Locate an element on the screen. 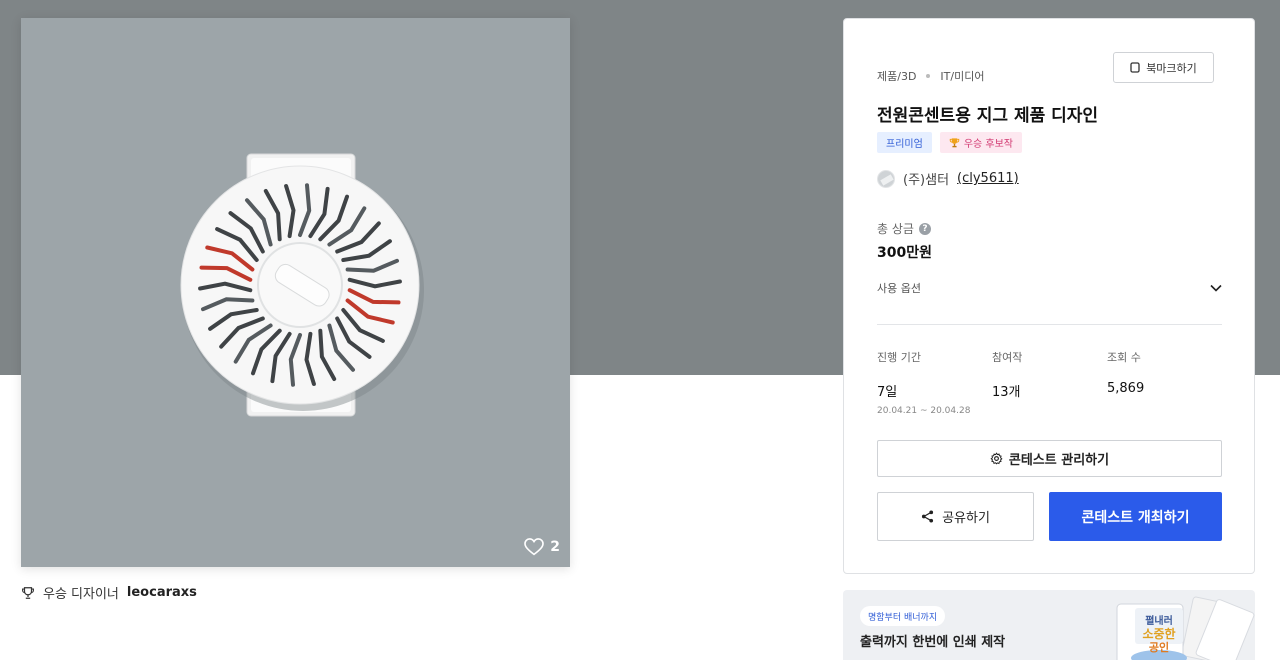 This screenshot has height=660, width=1280. winner-designer: 우승 디자이너 leocaraxs is located at coordinates (109, 592).